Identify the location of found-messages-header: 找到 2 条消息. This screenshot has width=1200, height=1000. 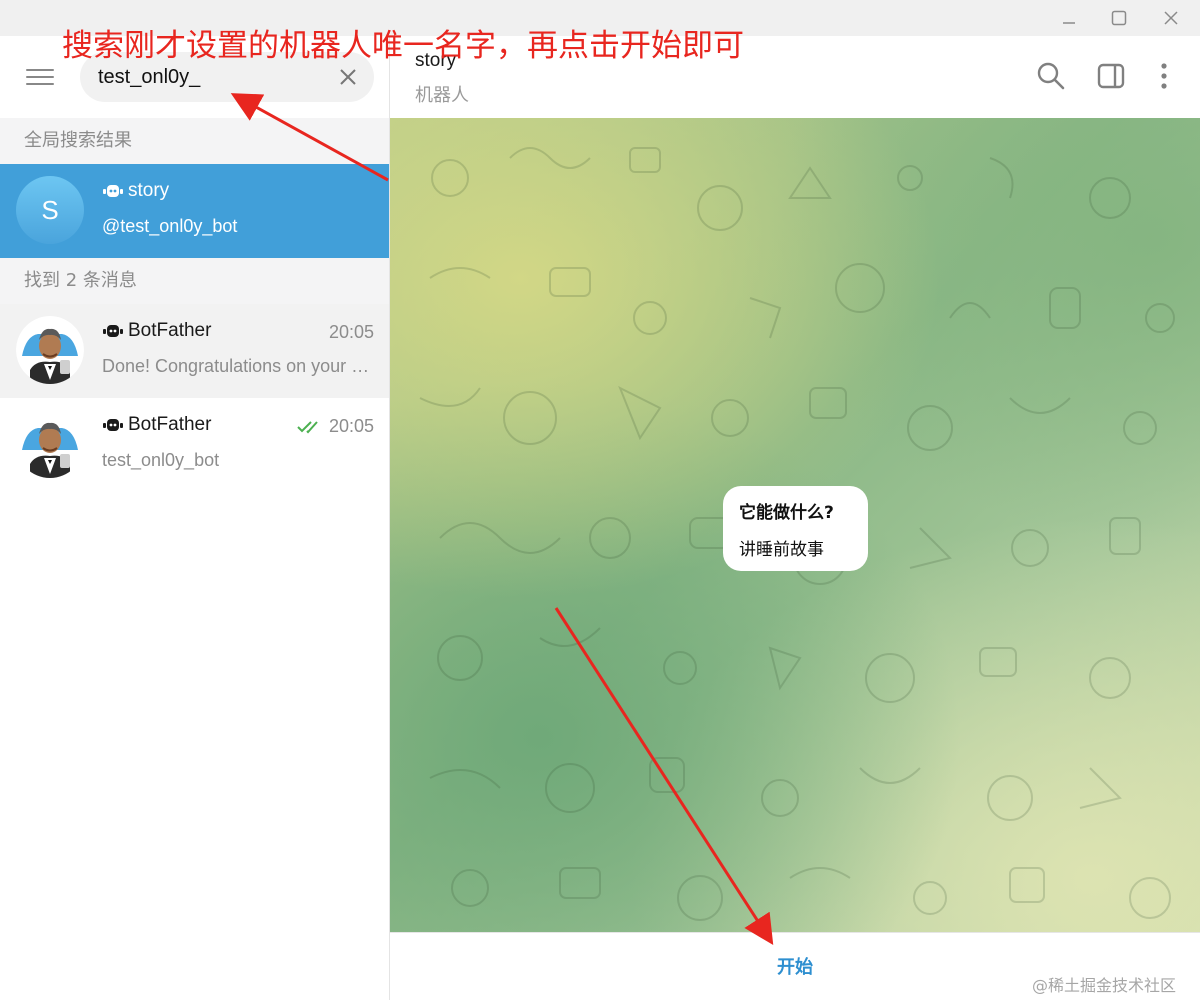
(194, 281).